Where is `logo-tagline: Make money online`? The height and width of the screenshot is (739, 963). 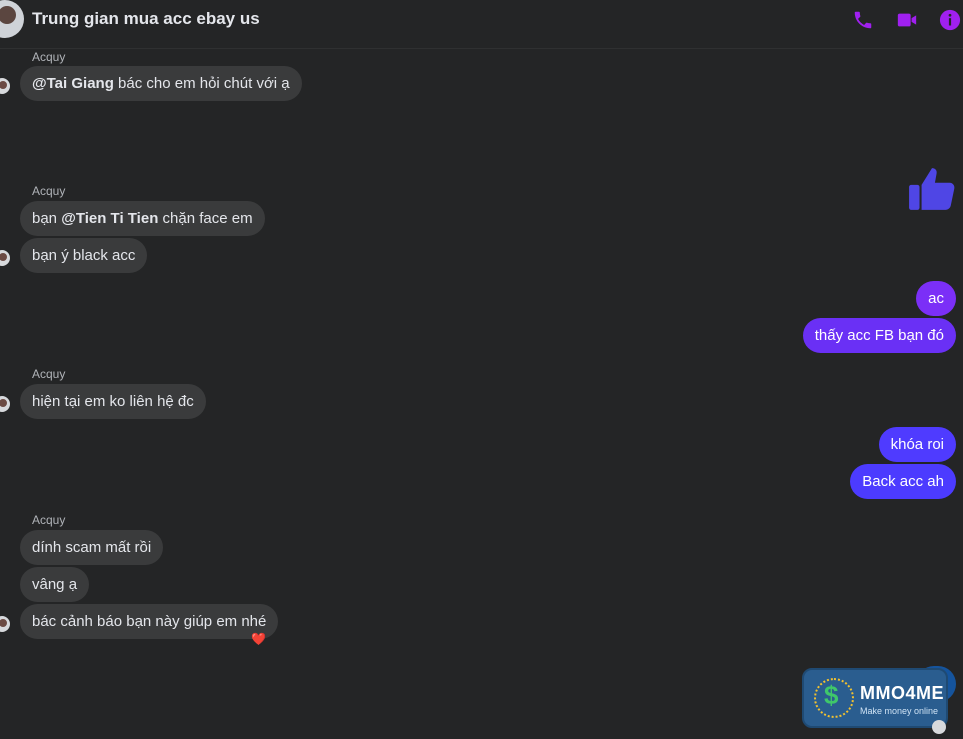
logo-tagline: Make money online is located at coordinates (899, 711).